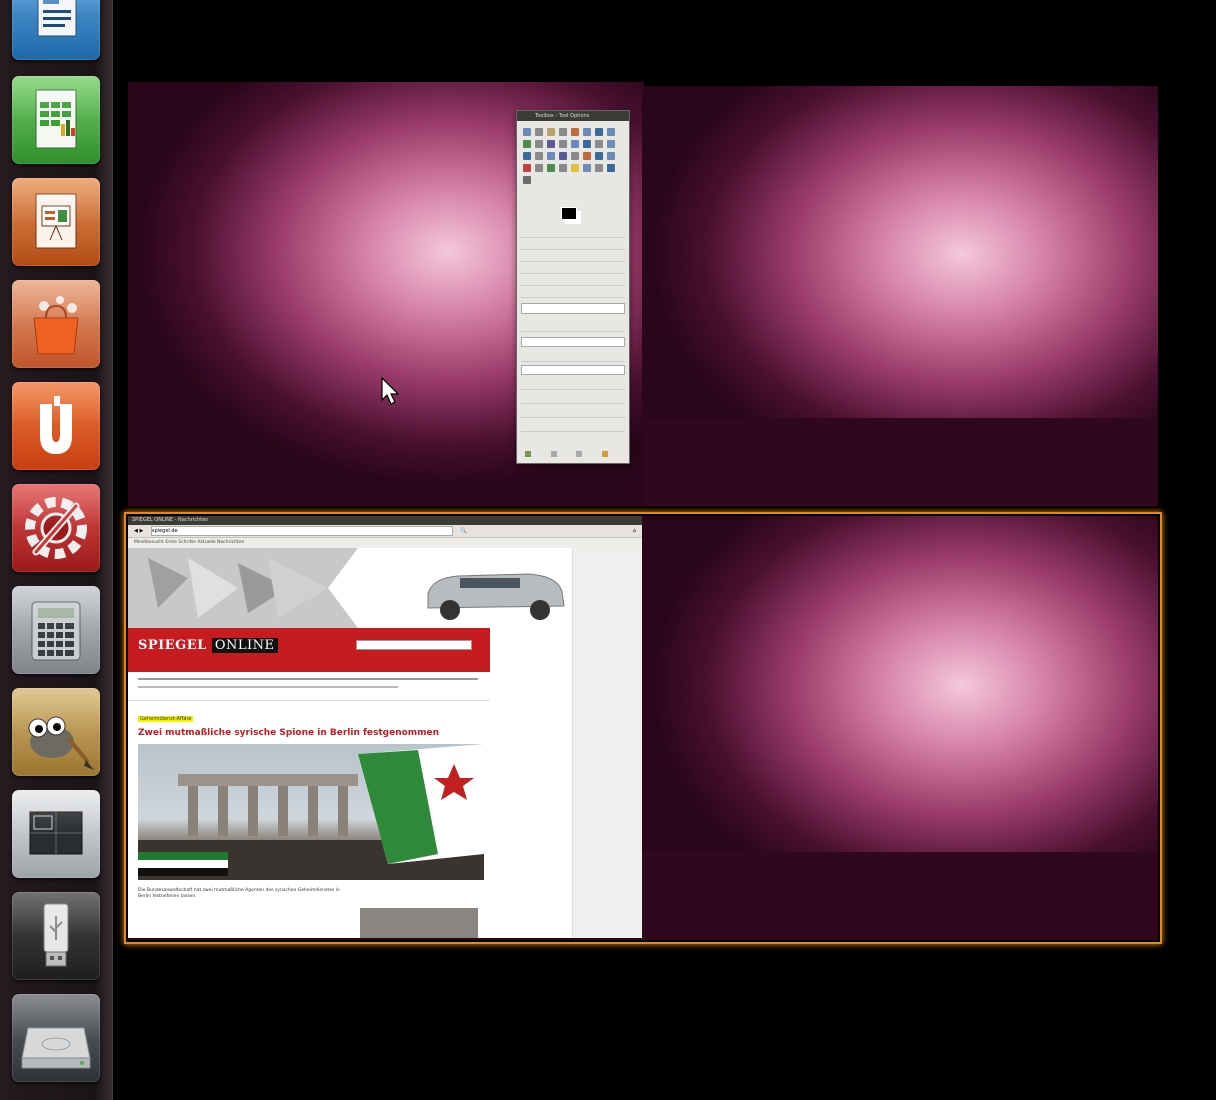 The width and height of the screenshot is (1216, 1100). I want to click on car-ad-image, so click(346, 588).